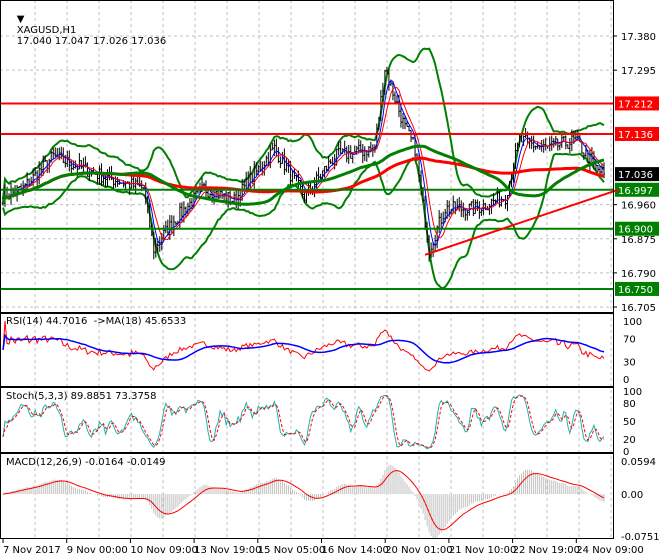  I want to click on time-axis-label: 7 Nov 2017, so click(32, 550).